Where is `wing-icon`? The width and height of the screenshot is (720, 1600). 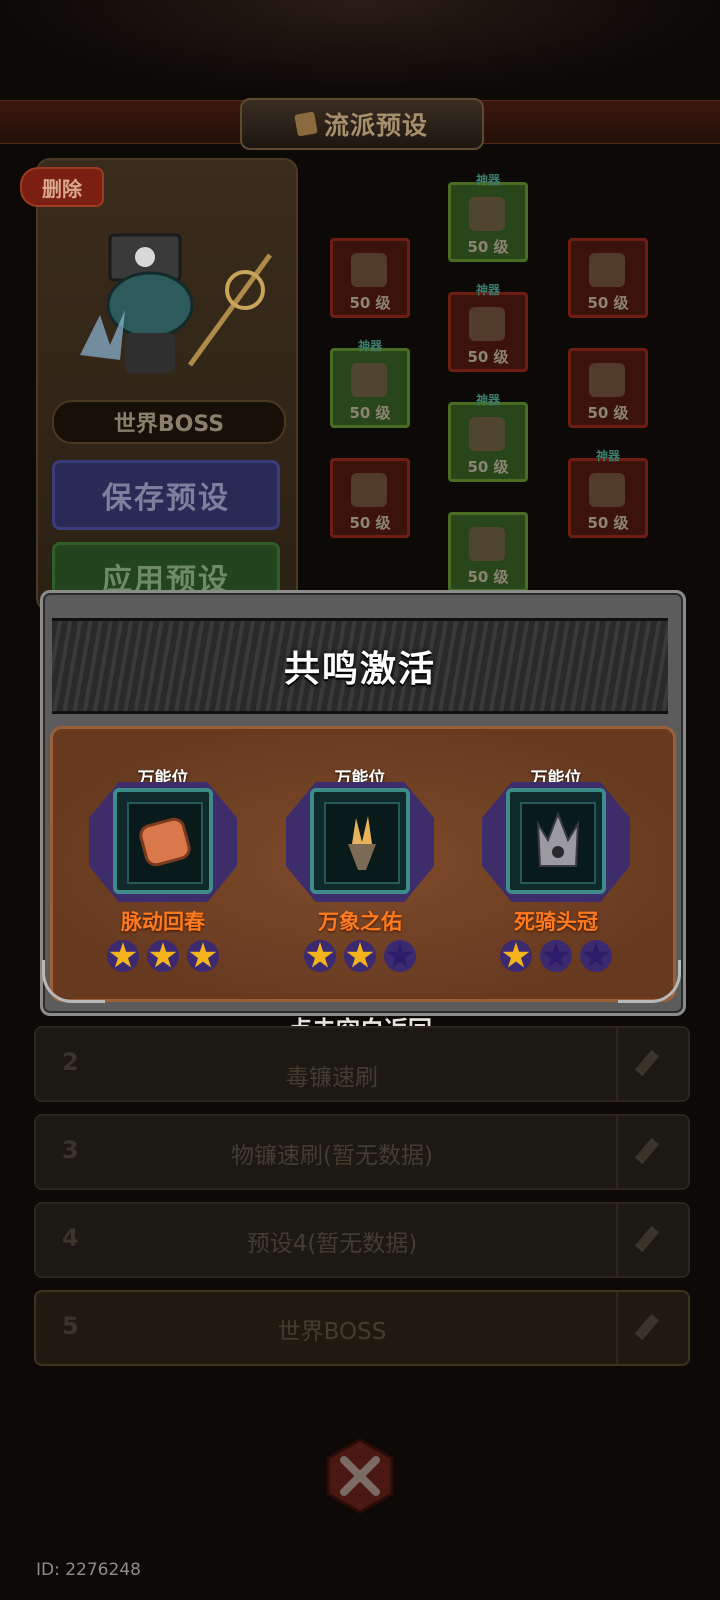 wing-icon is located at coordinates (607, 270).